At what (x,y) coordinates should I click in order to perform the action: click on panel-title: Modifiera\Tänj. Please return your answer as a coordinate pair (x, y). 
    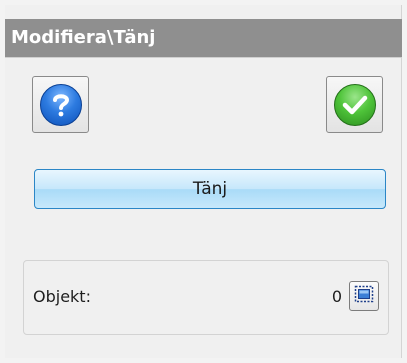
    Looking at the image, I should click on (203, 38).